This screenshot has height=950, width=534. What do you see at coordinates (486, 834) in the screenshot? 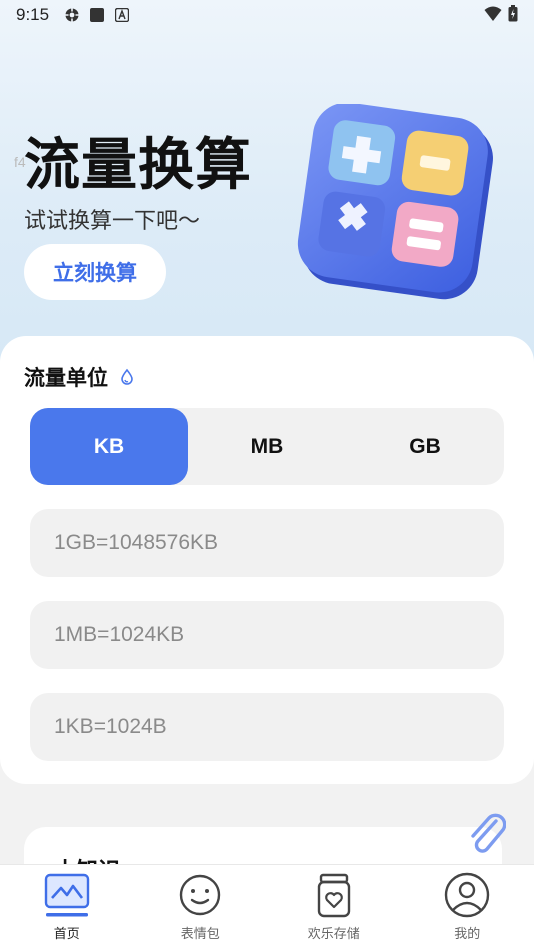
I see `paperclip-icon` at bounding box center [486, 834].